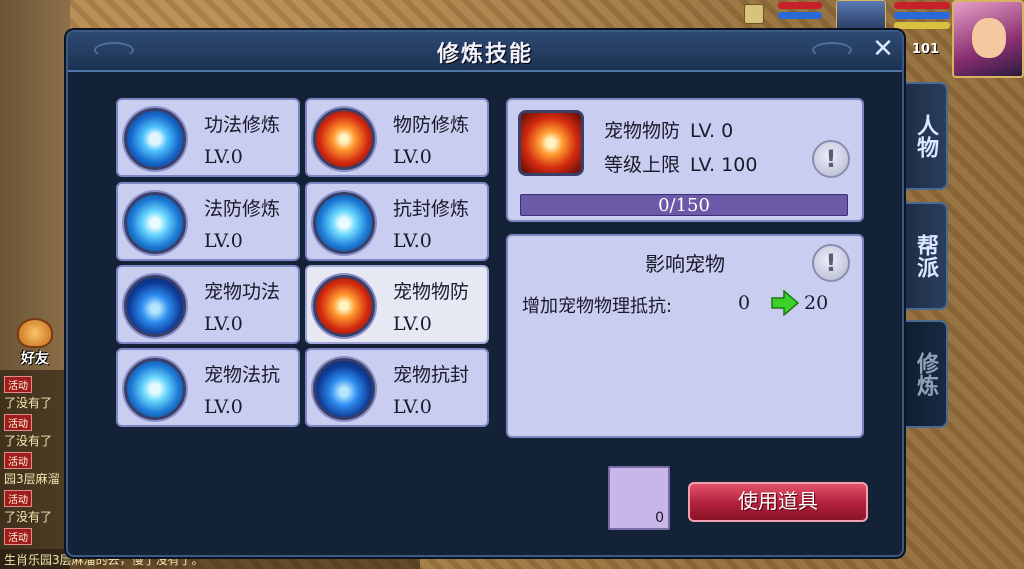  I want to click on player-hp-bar, so click(922, 5).